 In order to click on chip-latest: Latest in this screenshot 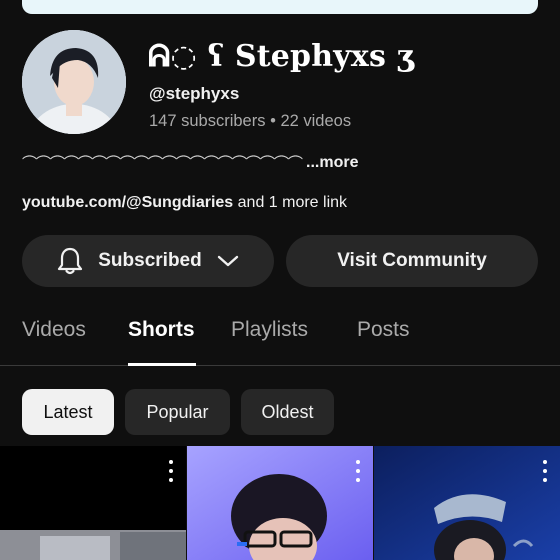, I will do `click(68, 412)`.